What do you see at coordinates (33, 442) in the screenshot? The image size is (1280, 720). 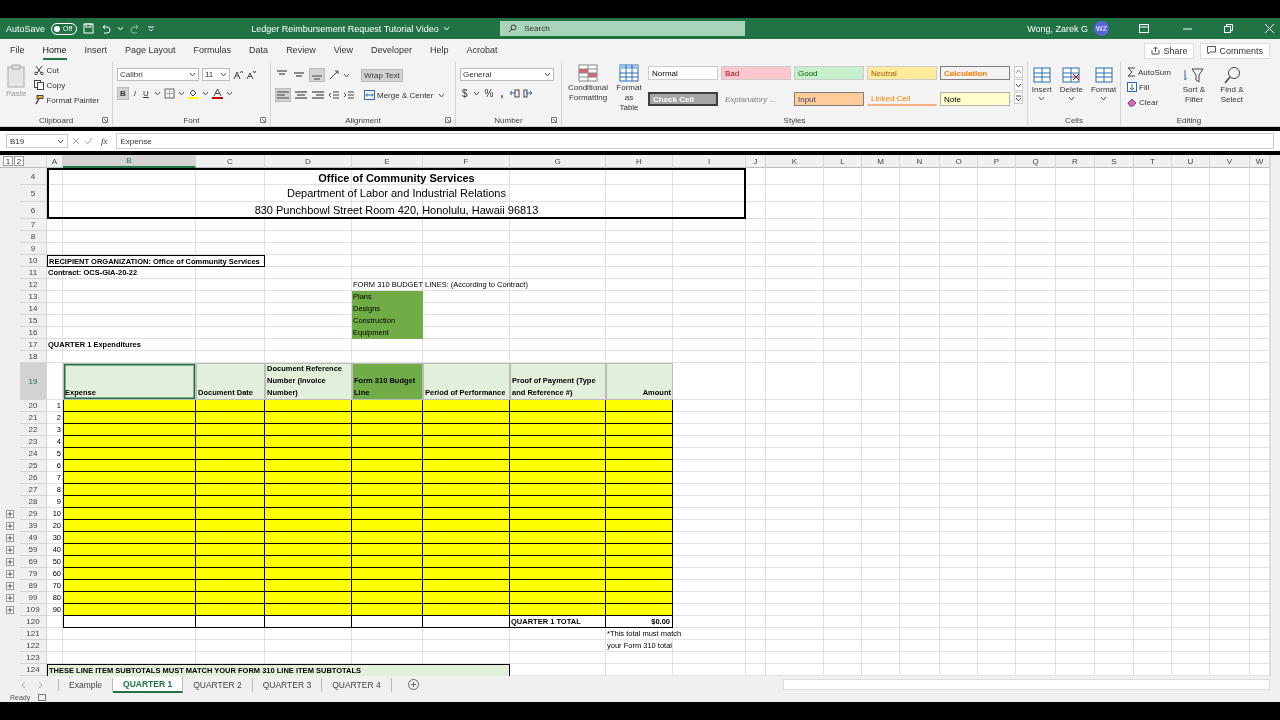 I see `row-header: 23` at bounding box center [33, 442].